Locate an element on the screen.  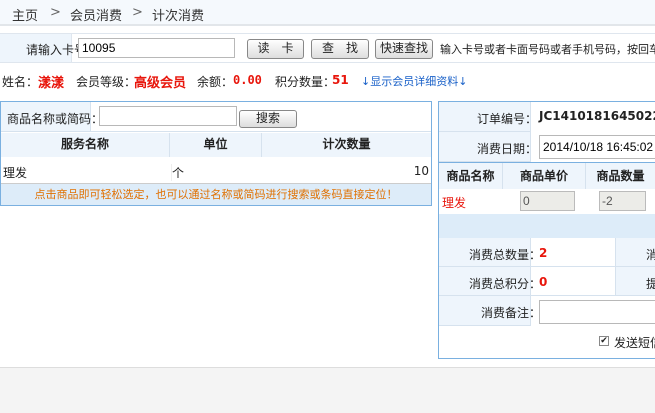
card-input is located at coordinates (156, 48).